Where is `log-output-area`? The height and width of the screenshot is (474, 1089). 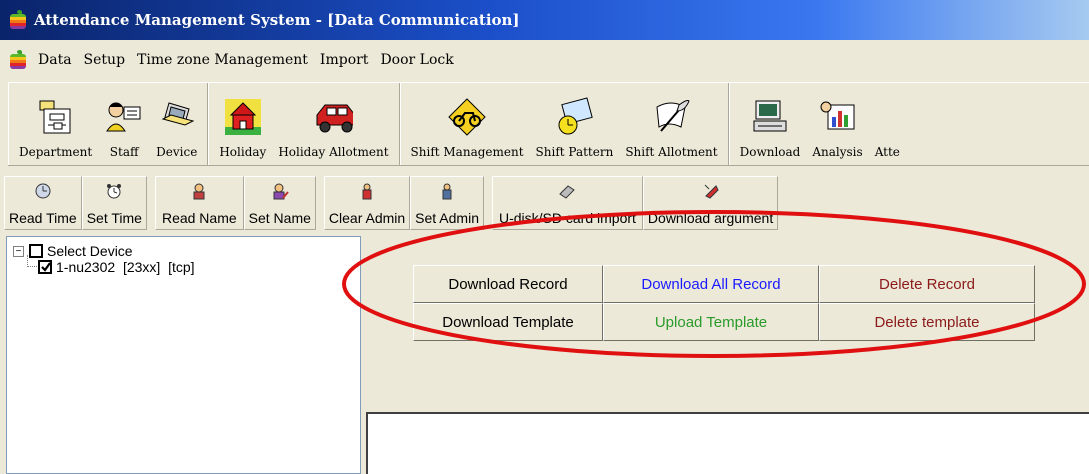
log-output-area is located at coordinates (727, 443).